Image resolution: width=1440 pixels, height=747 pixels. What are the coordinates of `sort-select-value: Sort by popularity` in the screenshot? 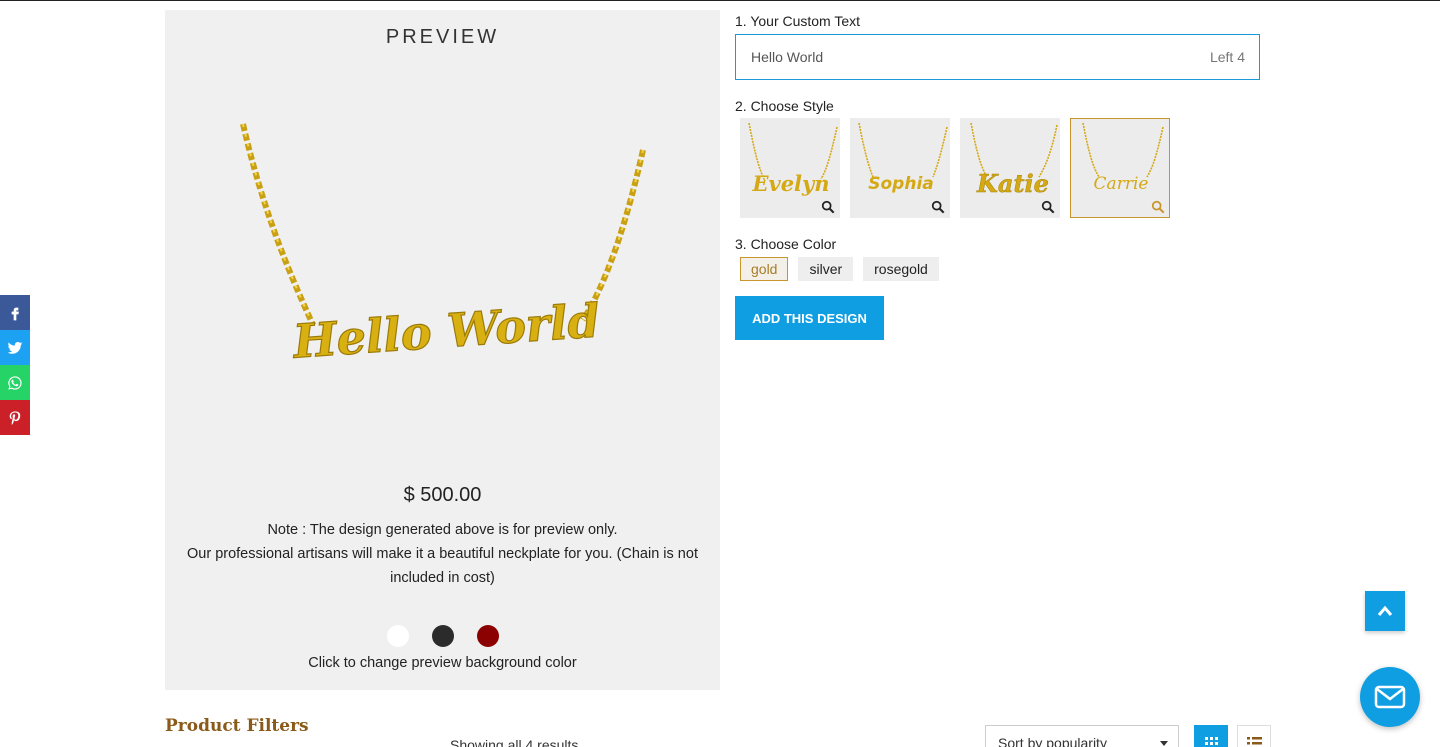 It's located at (1052, 741).